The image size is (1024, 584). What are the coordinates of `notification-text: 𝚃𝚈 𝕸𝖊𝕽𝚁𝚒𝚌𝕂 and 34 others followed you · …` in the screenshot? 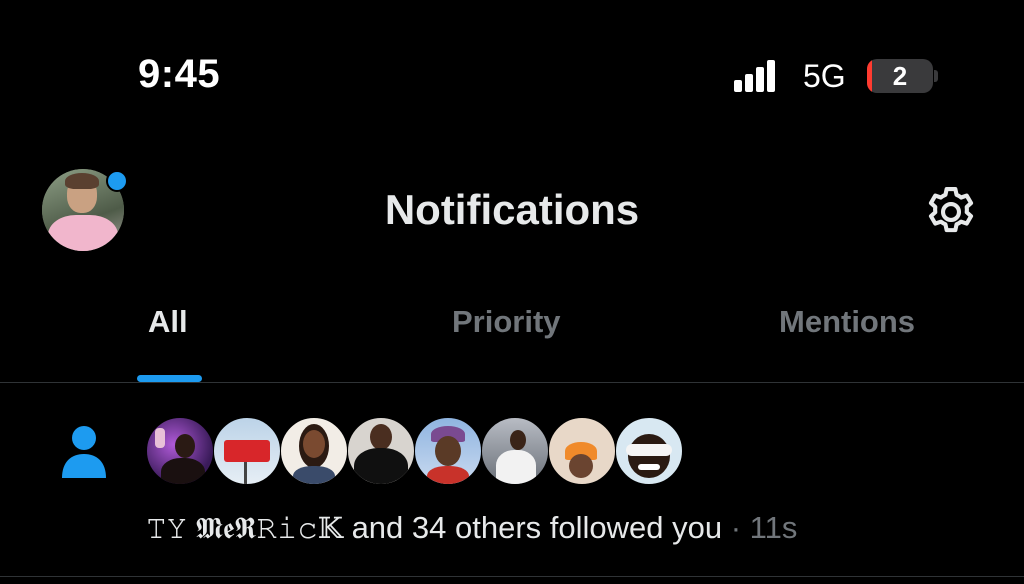 It's located at (471, 528).